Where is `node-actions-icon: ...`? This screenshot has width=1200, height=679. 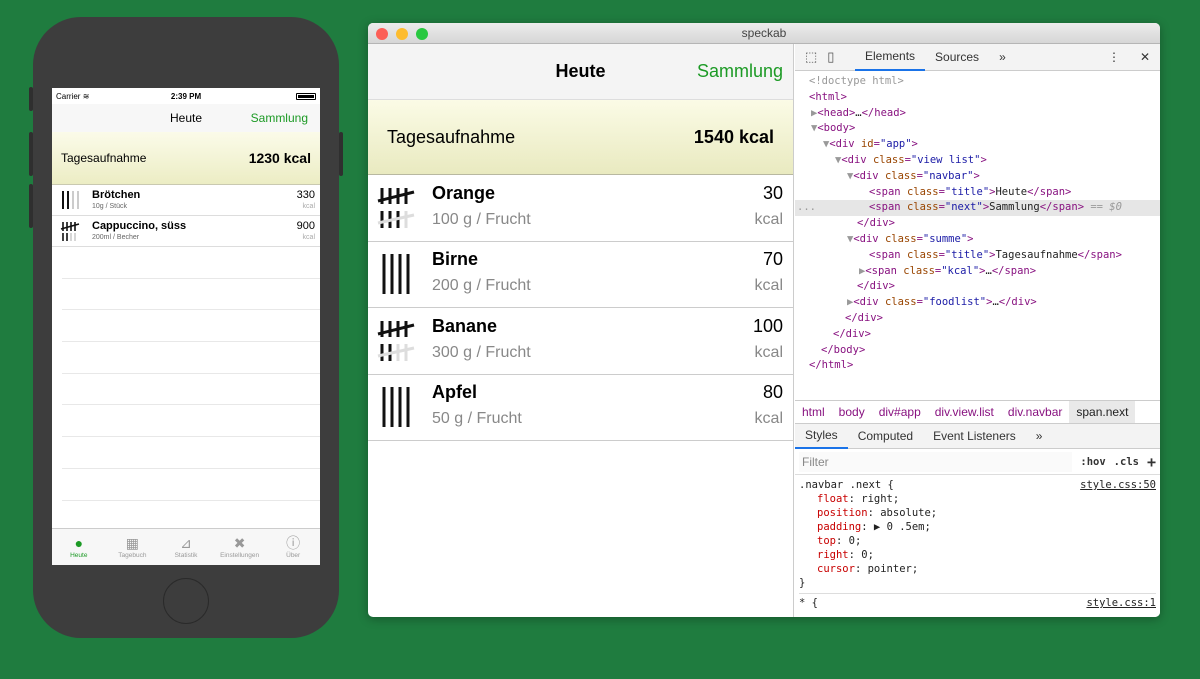 node-actions-icon: ... is located at coordinates (806, 208).